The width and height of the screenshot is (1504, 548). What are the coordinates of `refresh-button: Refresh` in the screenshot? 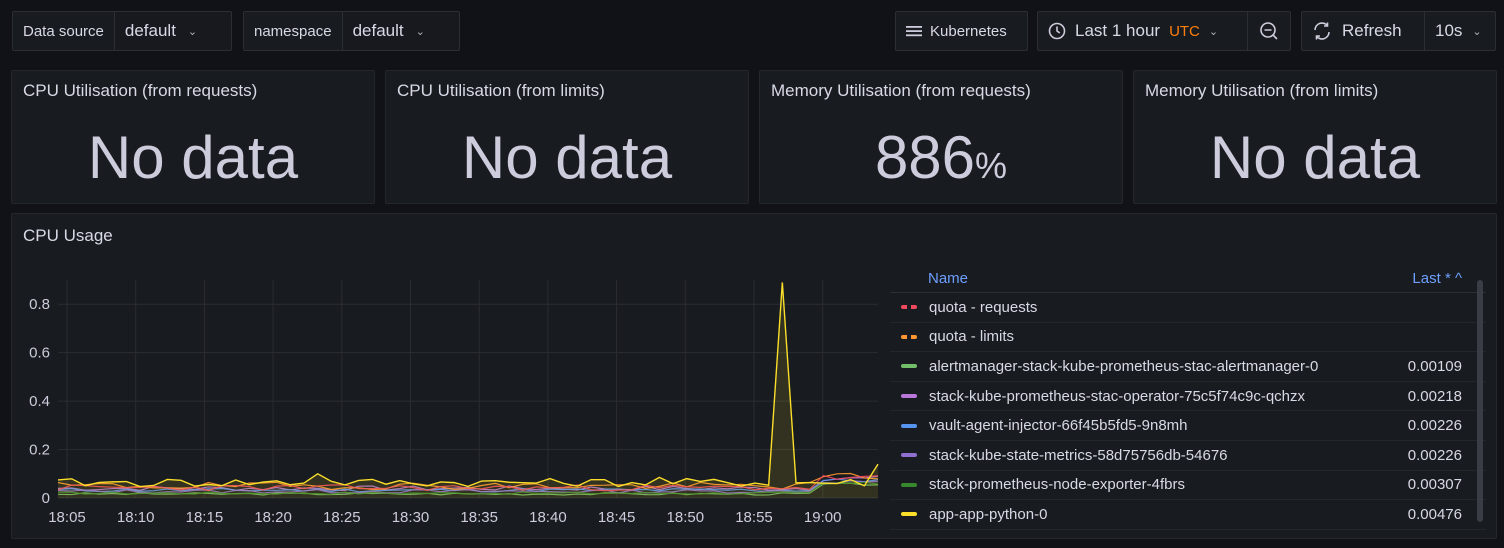 It's located at (1363, 31).